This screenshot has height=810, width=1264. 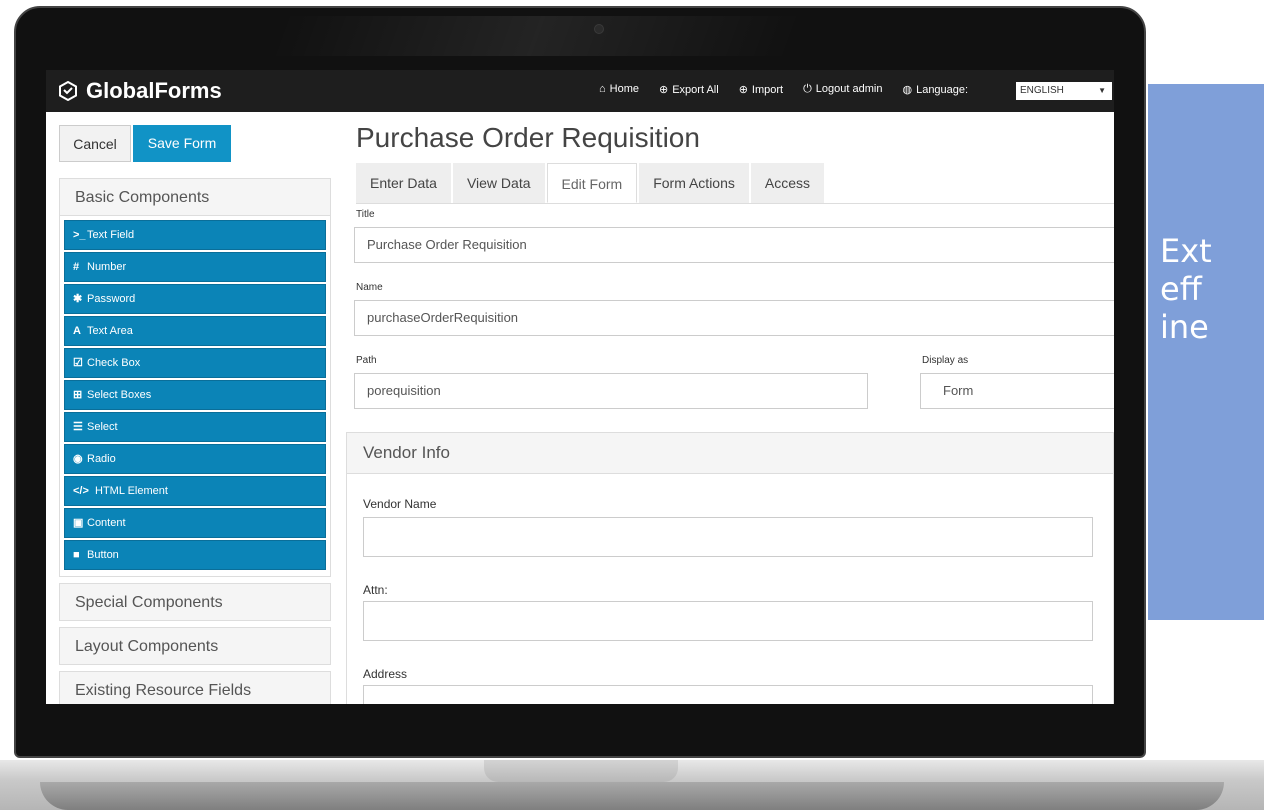 What do you see at coordinates (77, 331) in the screenshot?
I see `font-icon: A` at bounding box center [77, 331].